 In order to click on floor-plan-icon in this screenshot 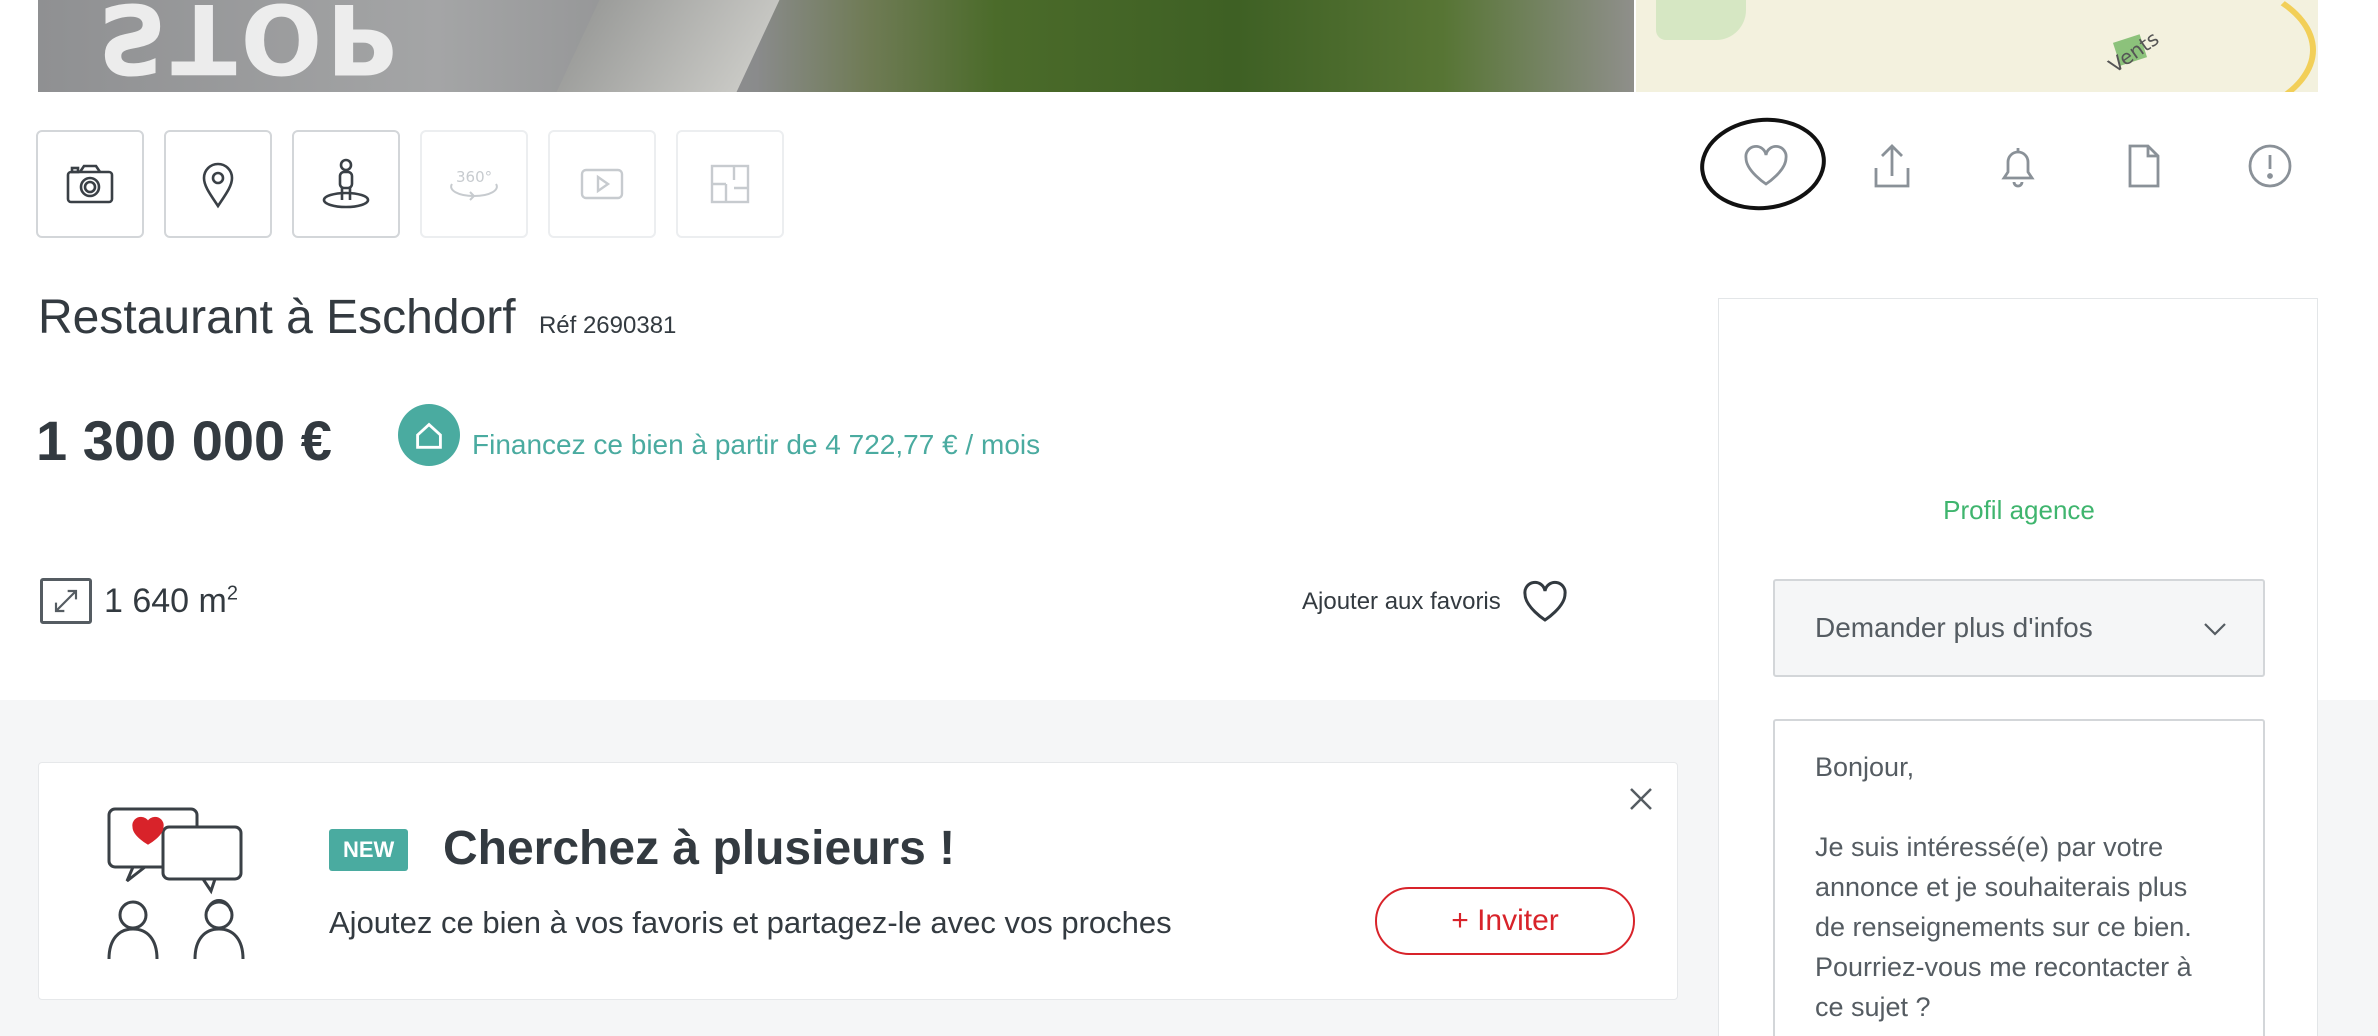, I will do `click(730, 184)`.